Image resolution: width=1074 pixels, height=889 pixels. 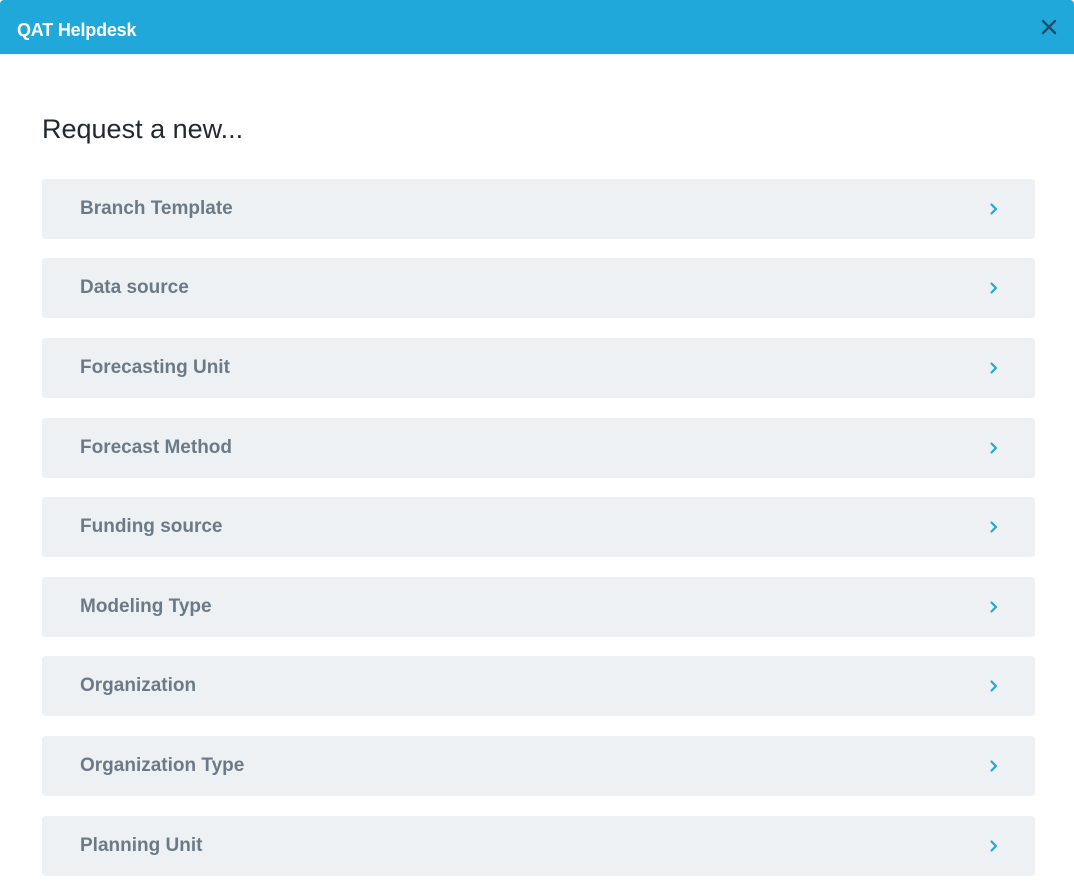 What do you see at coordinates (151, 526) in the screenshot?
I see `list-item-label: Funding source` at bounding box center [151, 526].